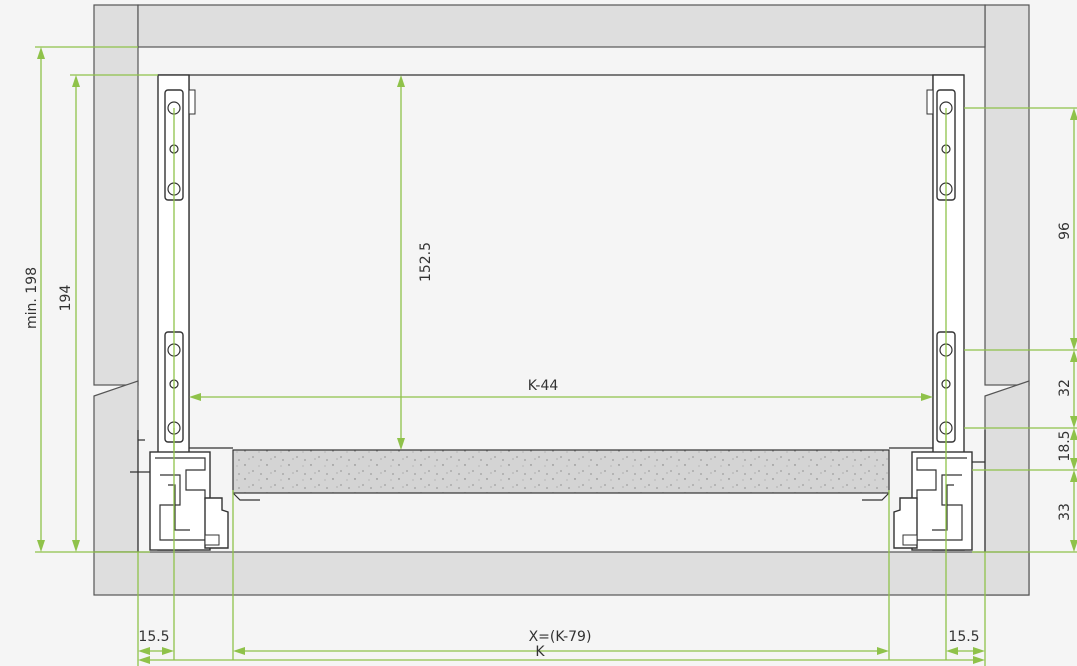  What do you see at coordinates (192, 102) in the screenshot?
I see `left-bracket-tab` at bounding box center [192, 102].